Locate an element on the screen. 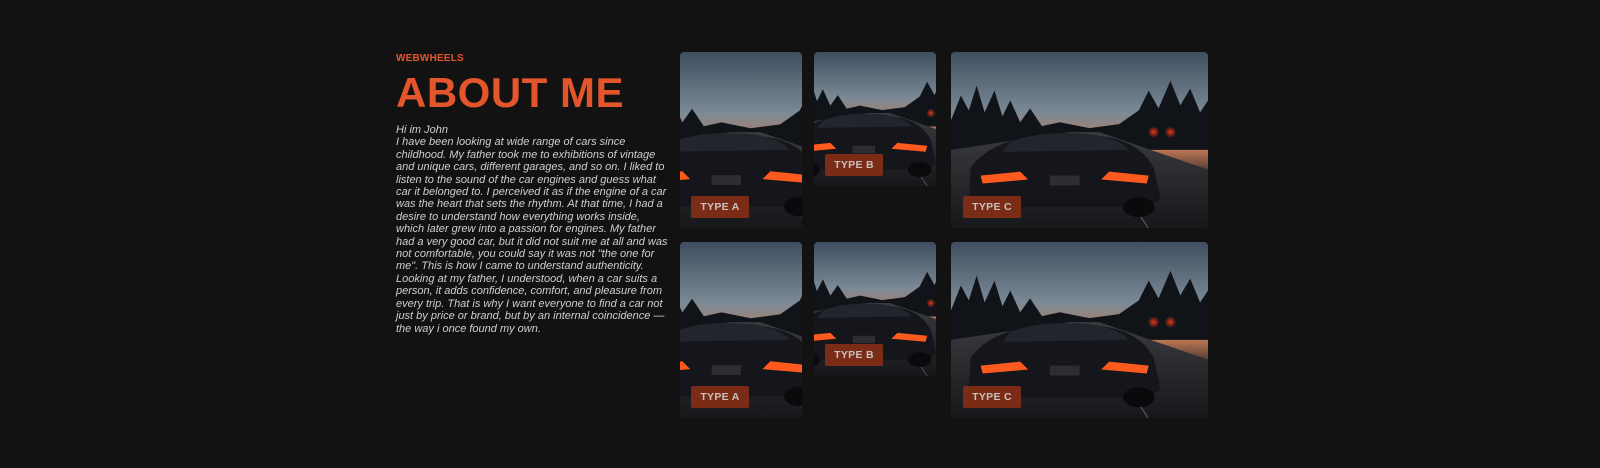  brand-label: WEBWHEELS is located at coordinates (430, 58).